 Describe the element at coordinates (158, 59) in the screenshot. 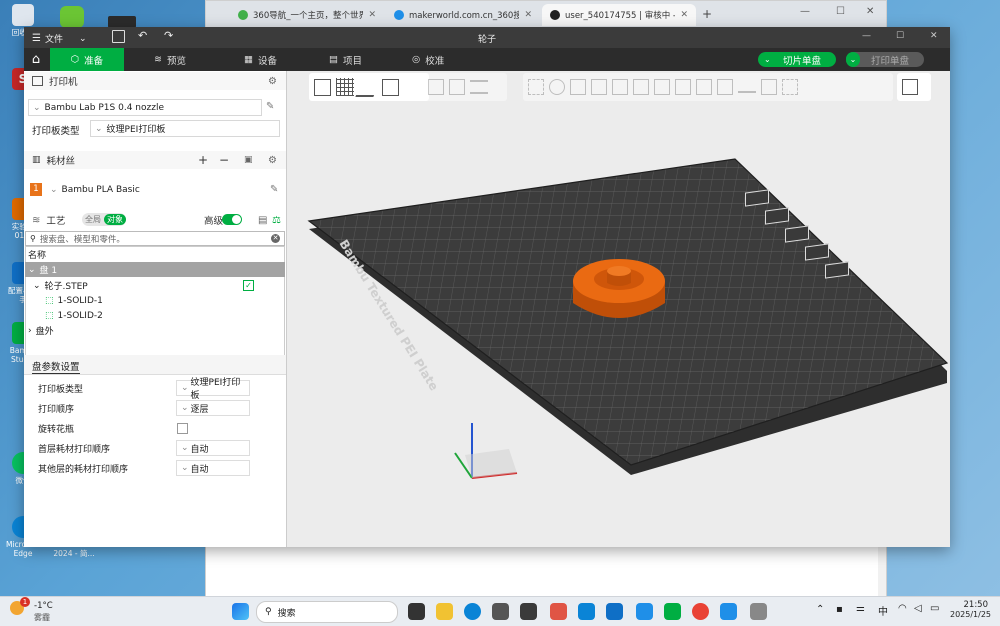

I see `layers-icon: ≋` at that location.